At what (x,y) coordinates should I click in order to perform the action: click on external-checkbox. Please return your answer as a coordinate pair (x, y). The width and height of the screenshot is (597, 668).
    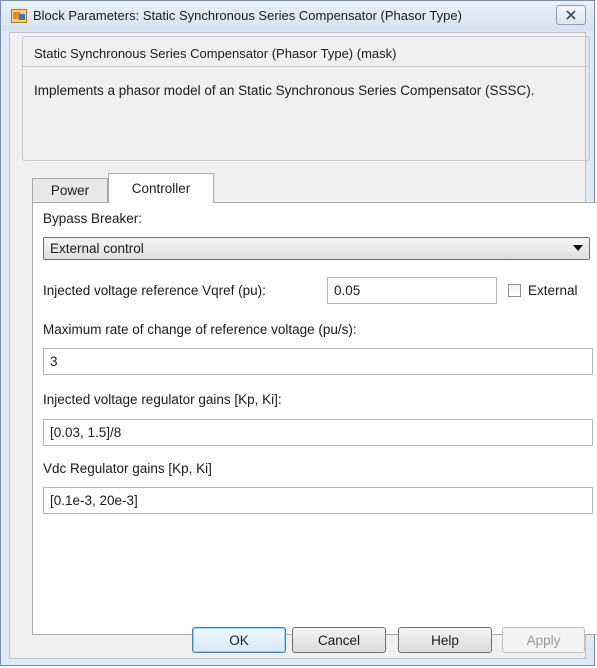
    Looking at the image, I should click on (514, 290).